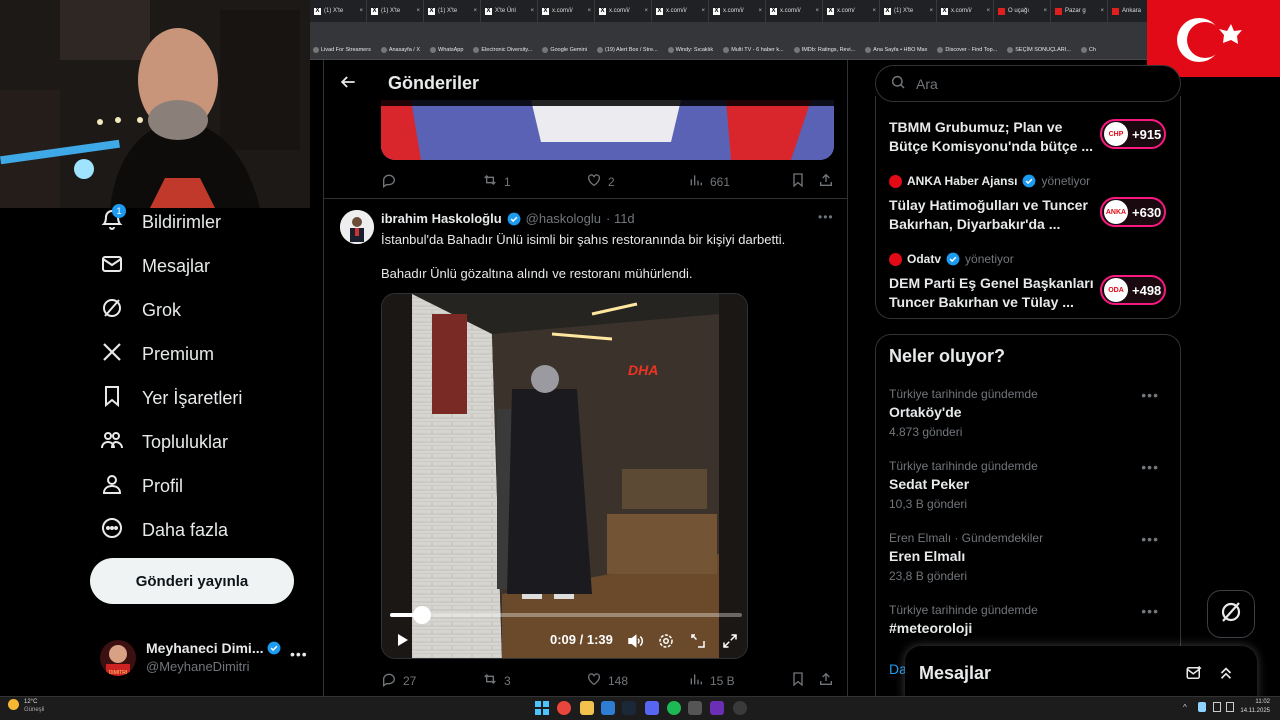 This screenshot has width=1280, height=720. Describe the element at coordinates (192, 581) in the screenshot. I see `post-button: Gönderi yayınla` at that location.